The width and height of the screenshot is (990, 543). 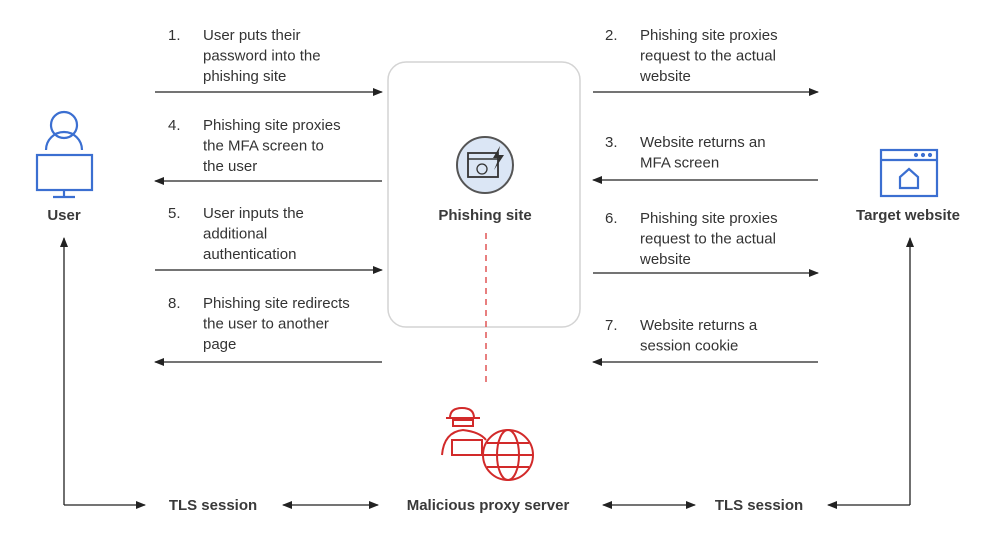 I want to click on step-text-line: the MFA screen to, so click(x=263, y=146).